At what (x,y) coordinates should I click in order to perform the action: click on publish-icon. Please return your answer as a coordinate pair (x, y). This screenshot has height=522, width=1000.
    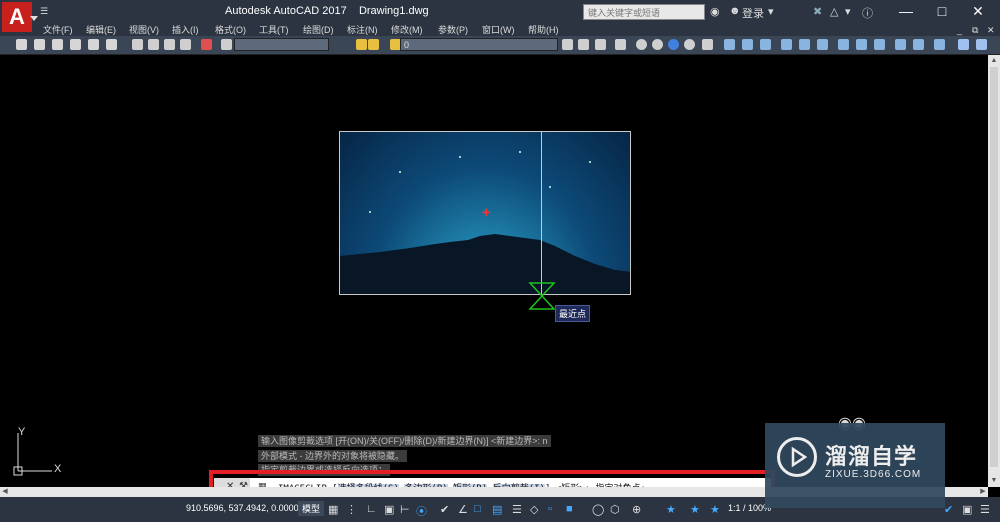
    Looking at the image, I should click on (111, 44).